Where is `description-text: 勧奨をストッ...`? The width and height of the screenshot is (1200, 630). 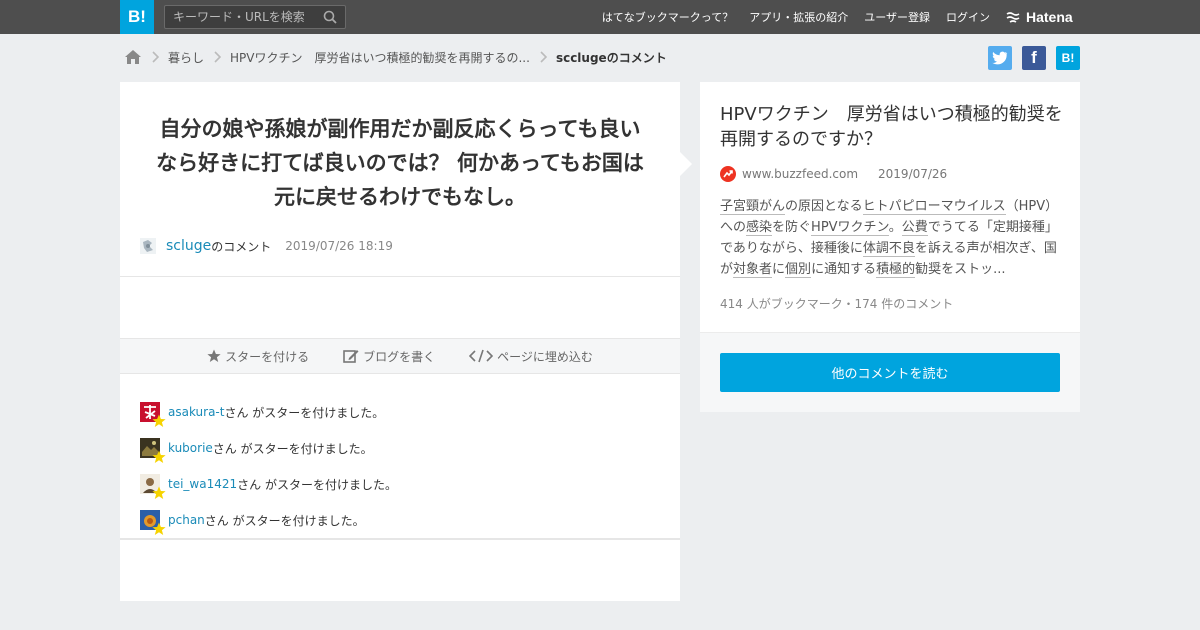 description-text: 勧奨をストッ... is located at coordinates (960, 269).